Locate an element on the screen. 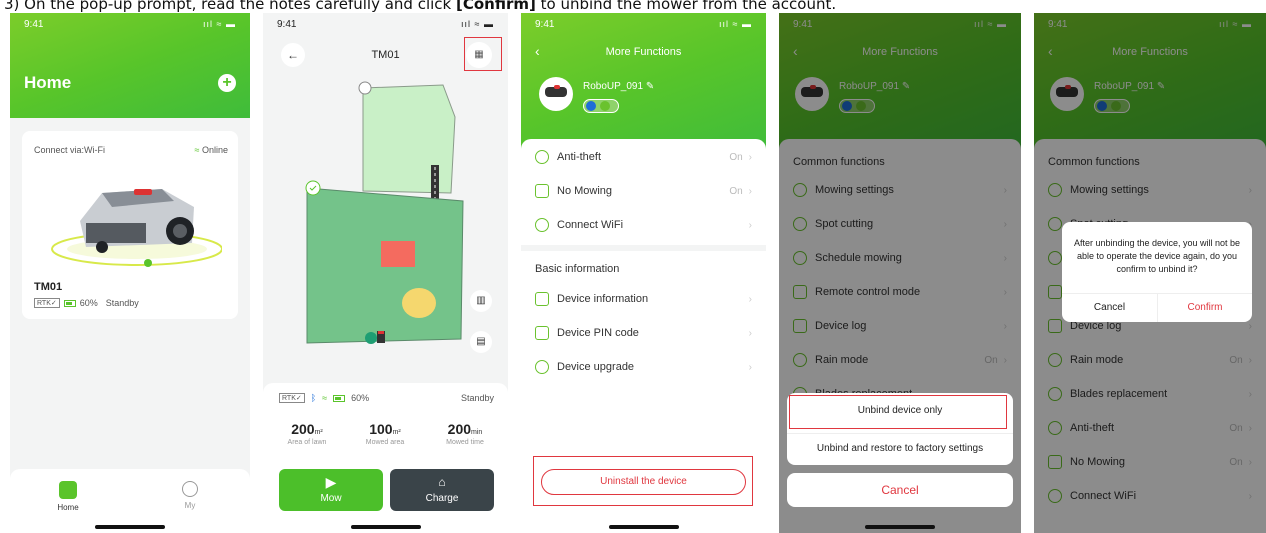  stat-mowed-area: 100m² Mowed area is located at coordinates (385, 433).